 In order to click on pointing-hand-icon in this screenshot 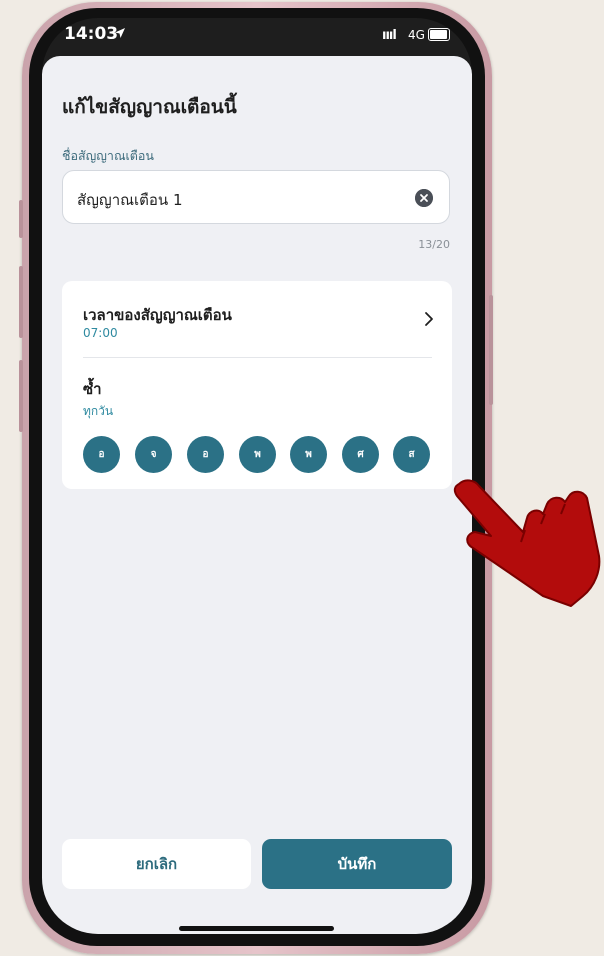, I will do `click(527, 543)`.